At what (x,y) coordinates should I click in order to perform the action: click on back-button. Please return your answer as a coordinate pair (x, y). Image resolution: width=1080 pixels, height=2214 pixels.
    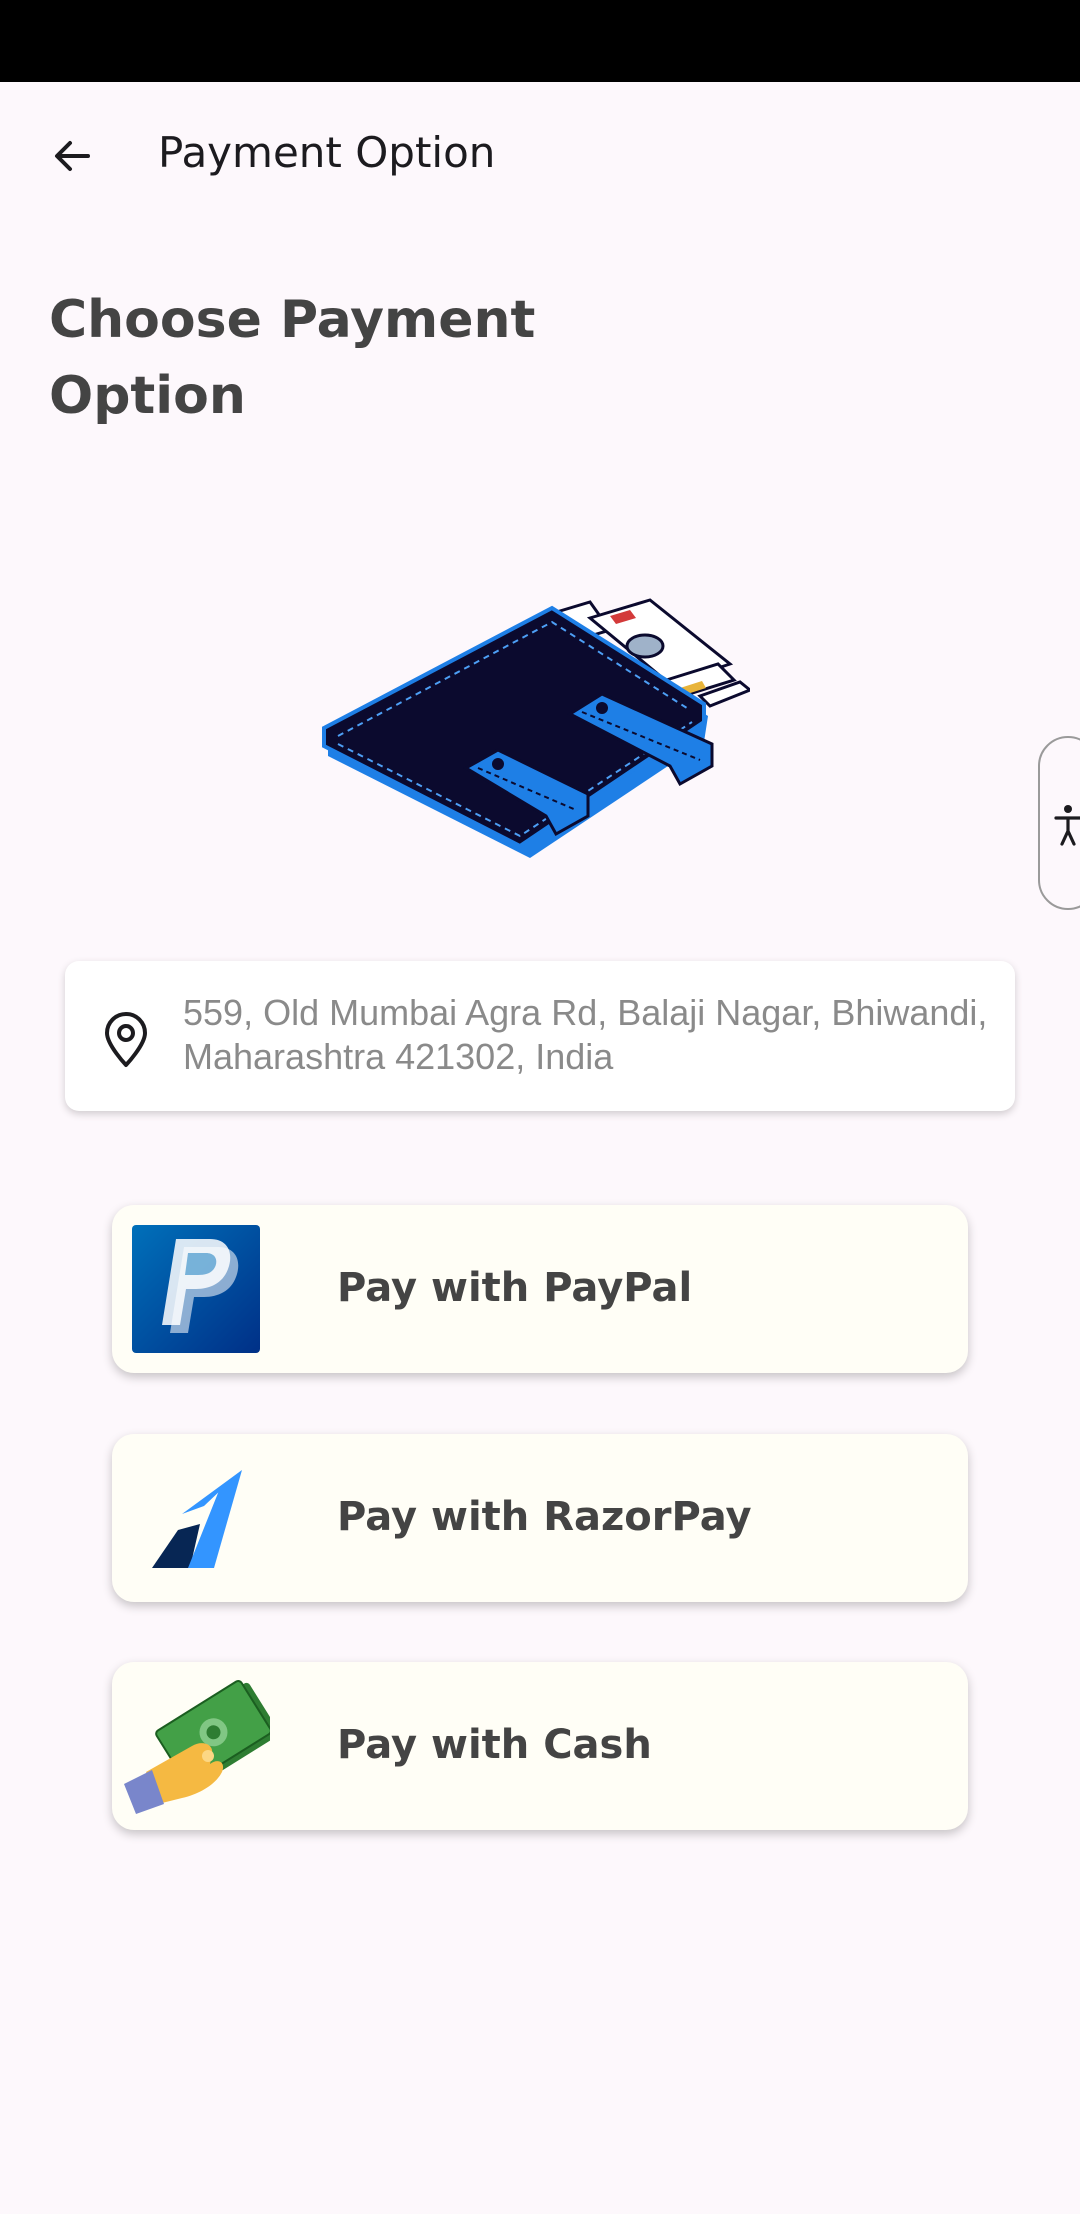
    Looking at the image, I should click on (72, 156).